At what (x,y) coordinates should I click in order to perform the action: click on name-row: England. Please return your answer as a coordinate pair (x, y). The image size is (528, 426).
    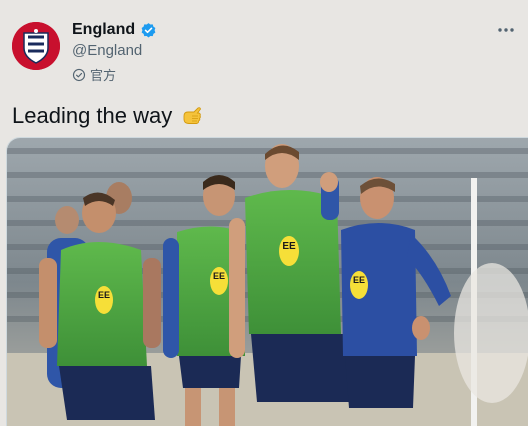
    Looking at the image, I should click on (114, 30).